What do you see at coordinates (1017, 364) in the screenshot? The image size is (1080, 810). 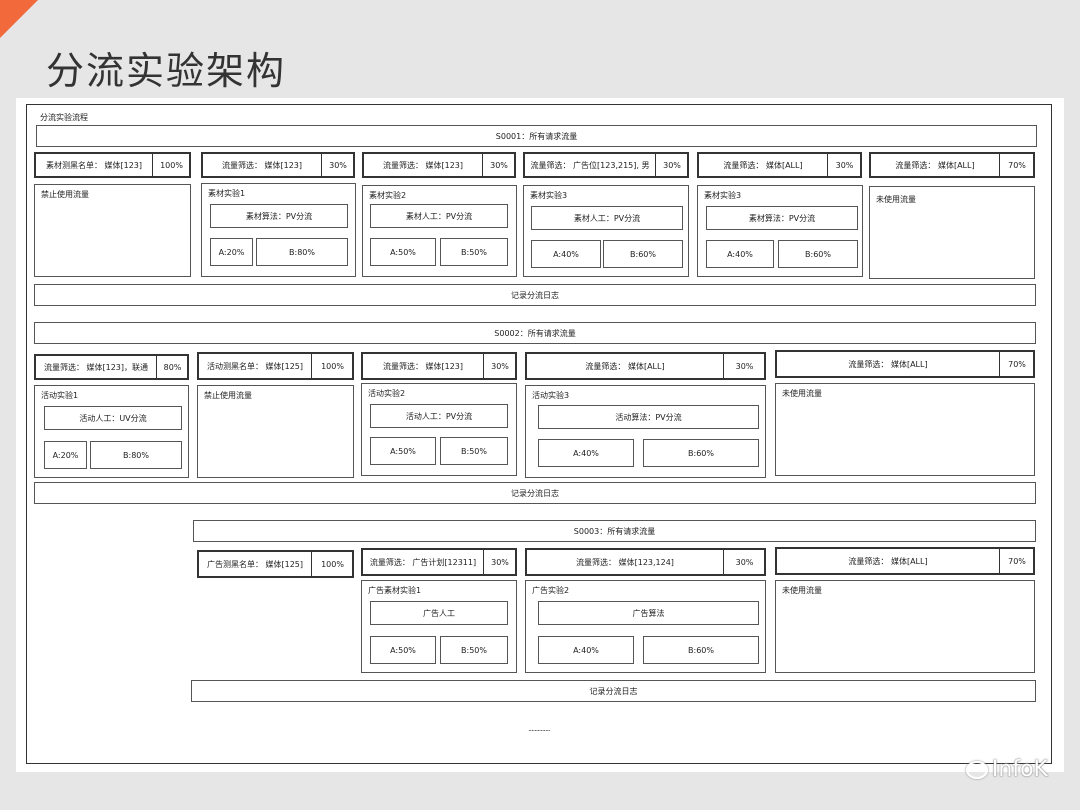 I see `s2-filter-5-pct: 70%` at bounding box center [1017, 364].